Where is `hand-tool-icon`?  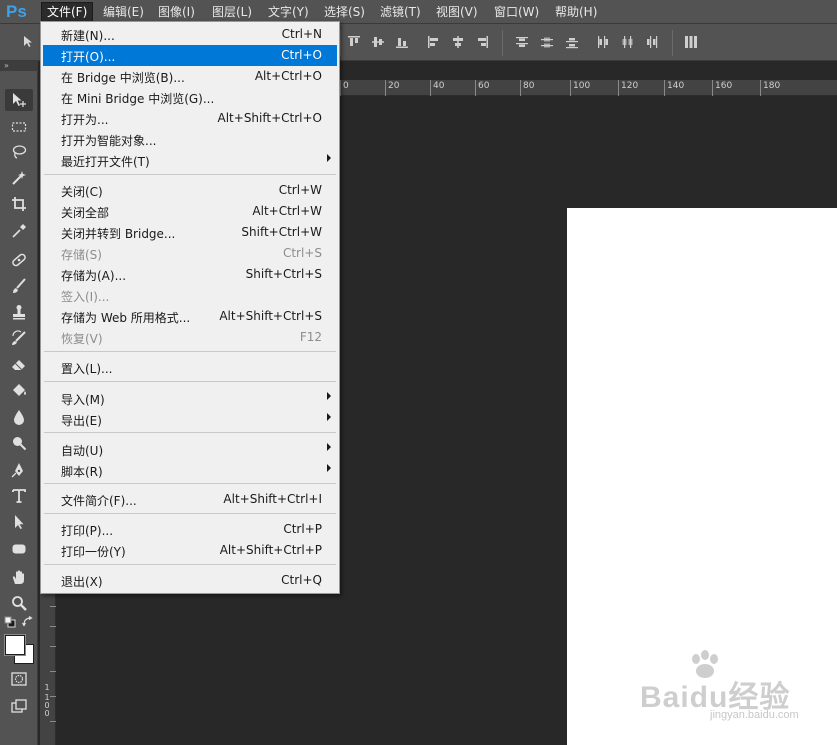 hand-tool-icon is located at coordinates (19, 577).